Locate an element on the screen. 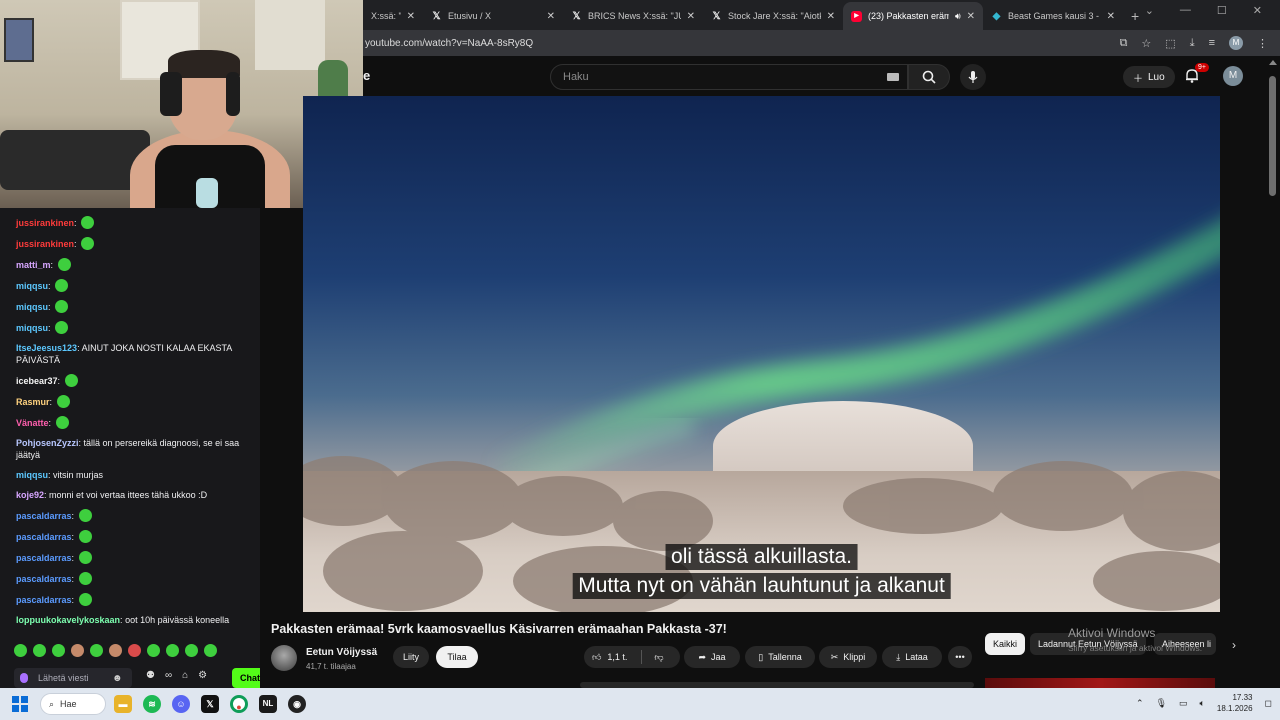 Image resolution: width=1280 pixels, height=720 pixels. volume-icon: 🔈︎ is located at coordinates (1202, 703).